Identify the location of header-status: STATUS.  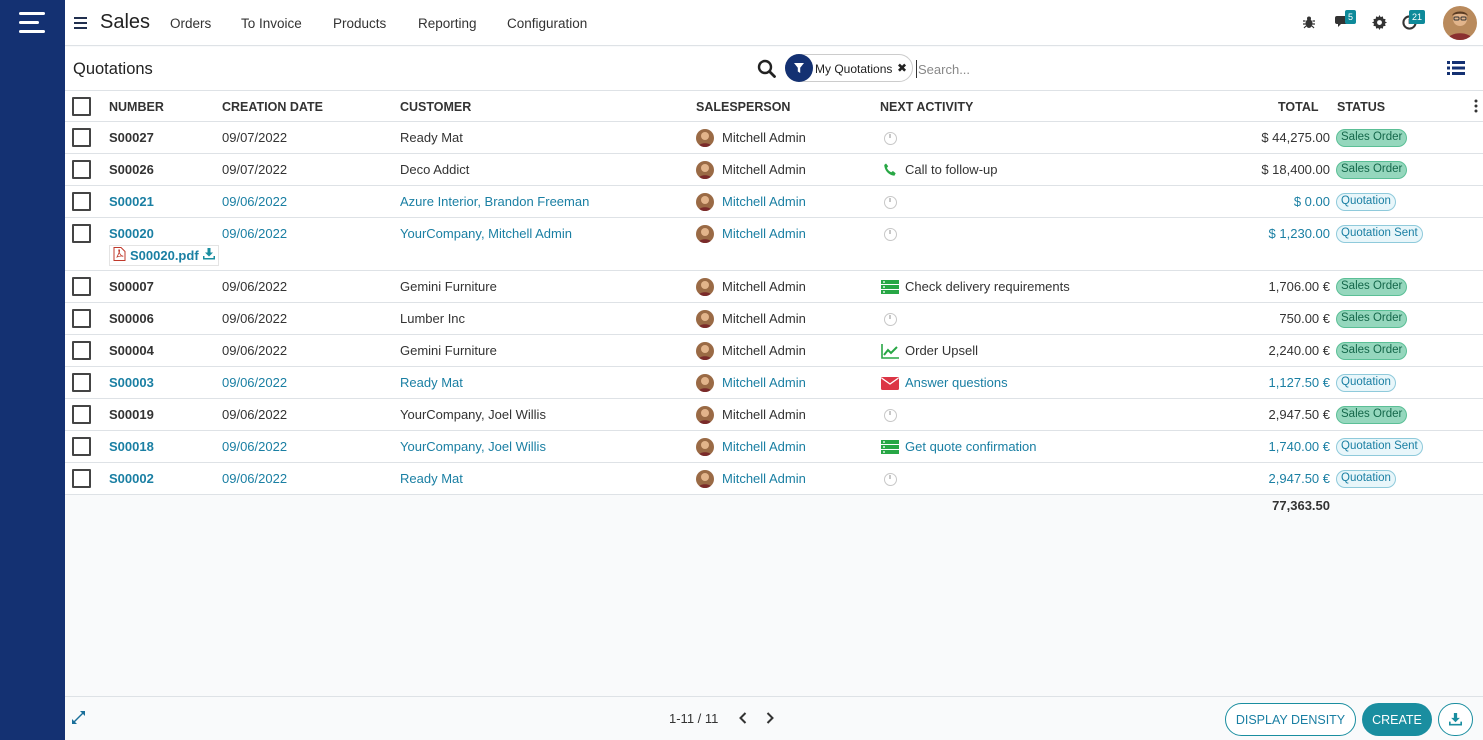
(1361, 107).